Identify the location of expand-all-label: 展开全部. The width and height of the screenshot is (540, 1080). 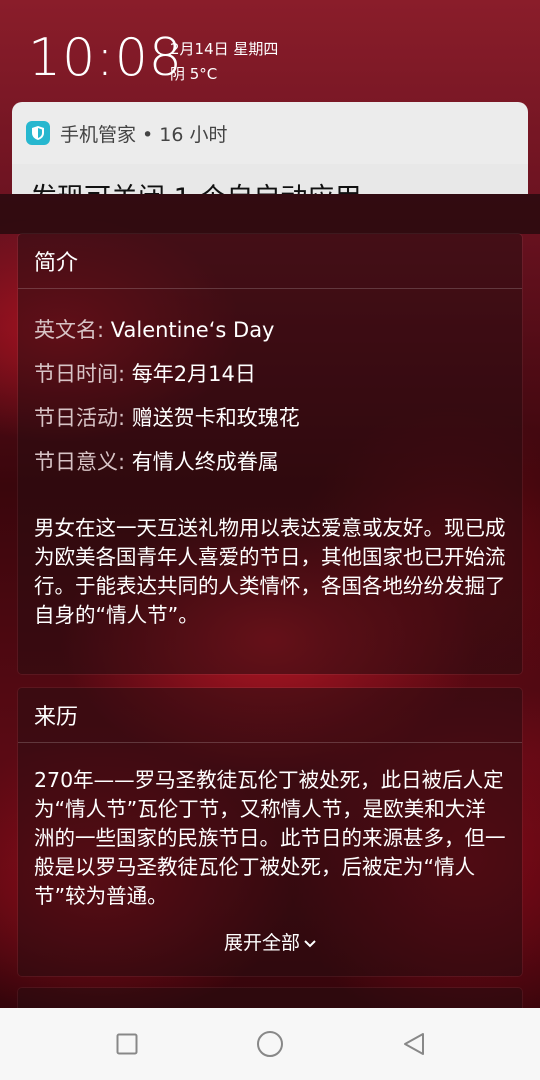
(261, 943).